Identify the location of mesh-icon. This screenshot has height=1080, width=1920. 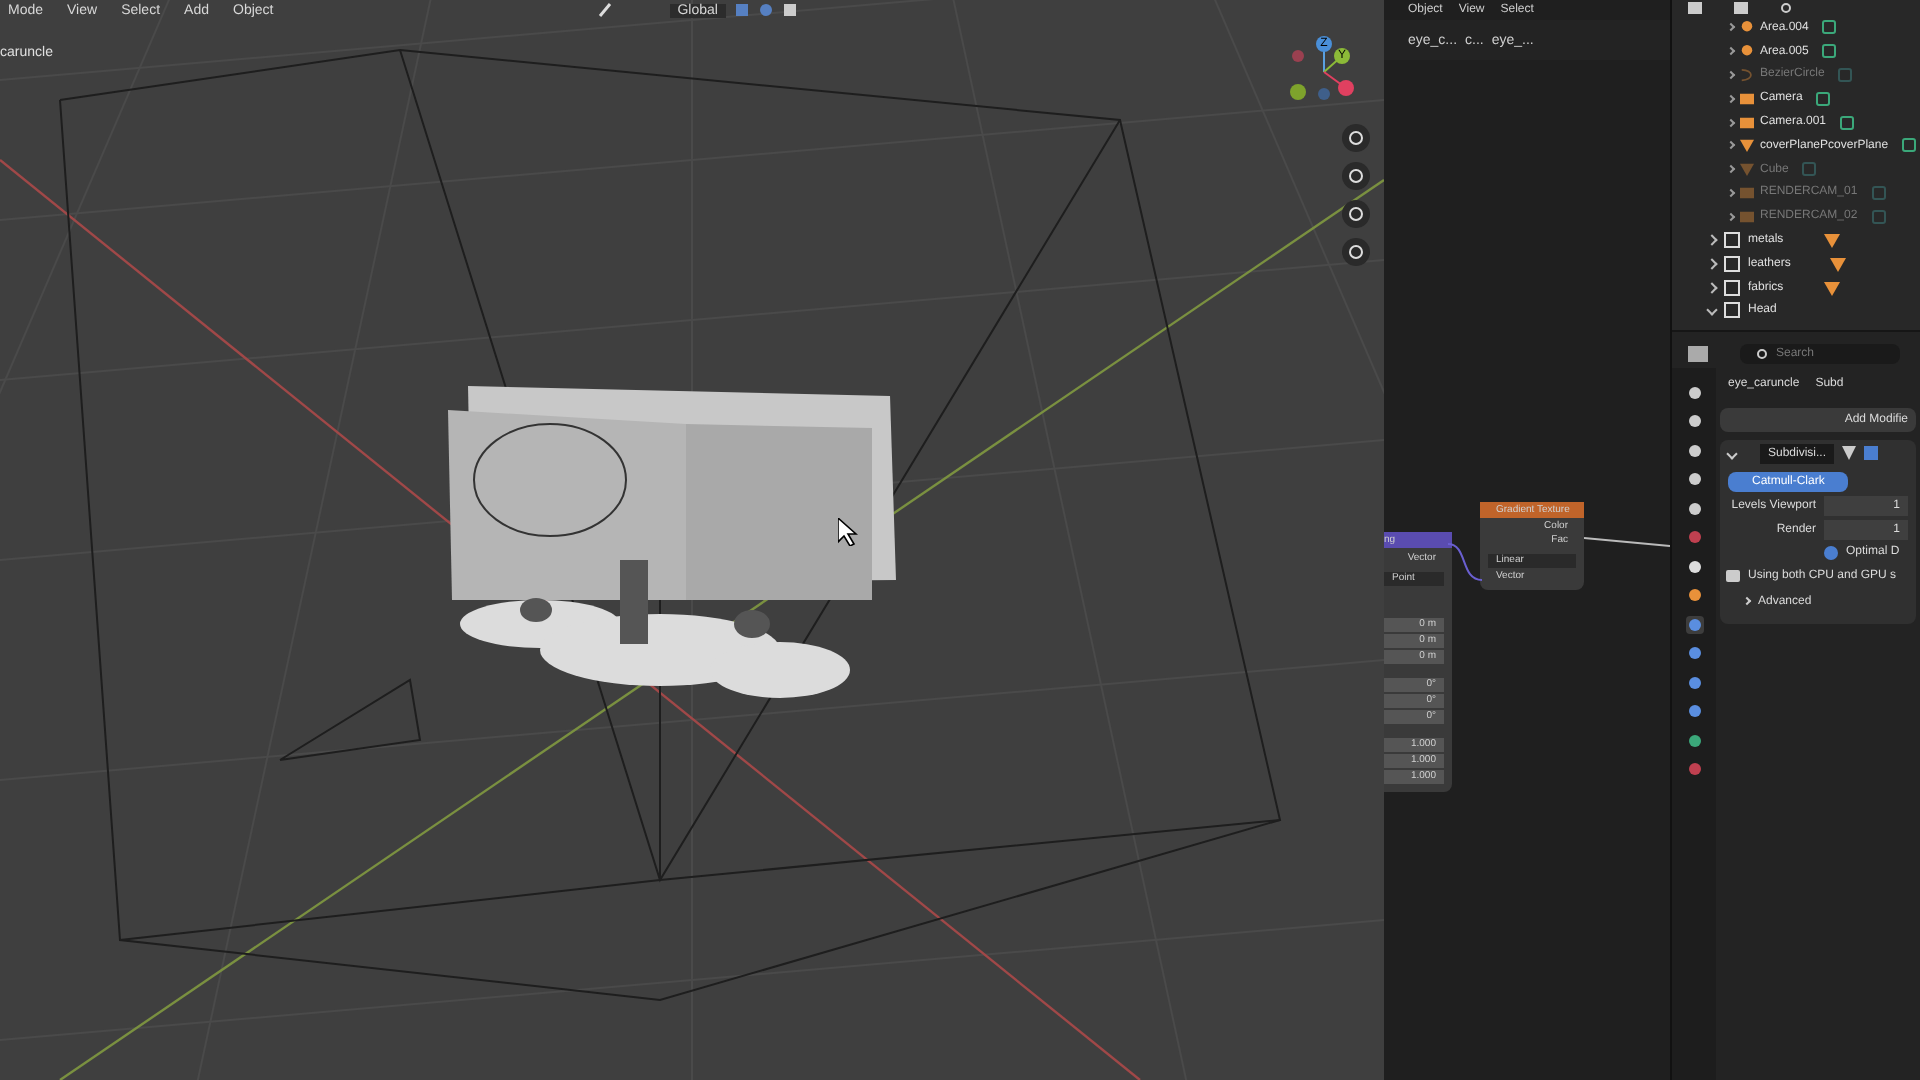
(1849, 453).